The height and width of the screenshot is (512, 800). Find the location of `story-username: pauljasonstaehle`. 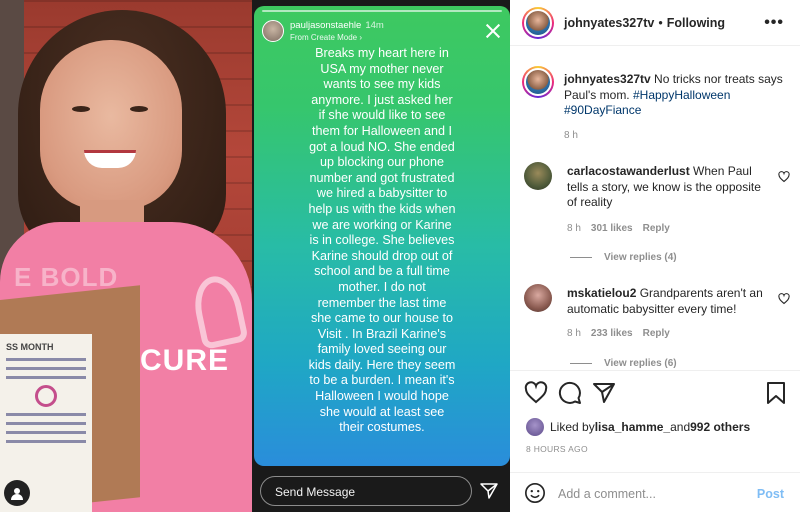

story-username: pauljasonstaehle is located at coordinates (325, 25).